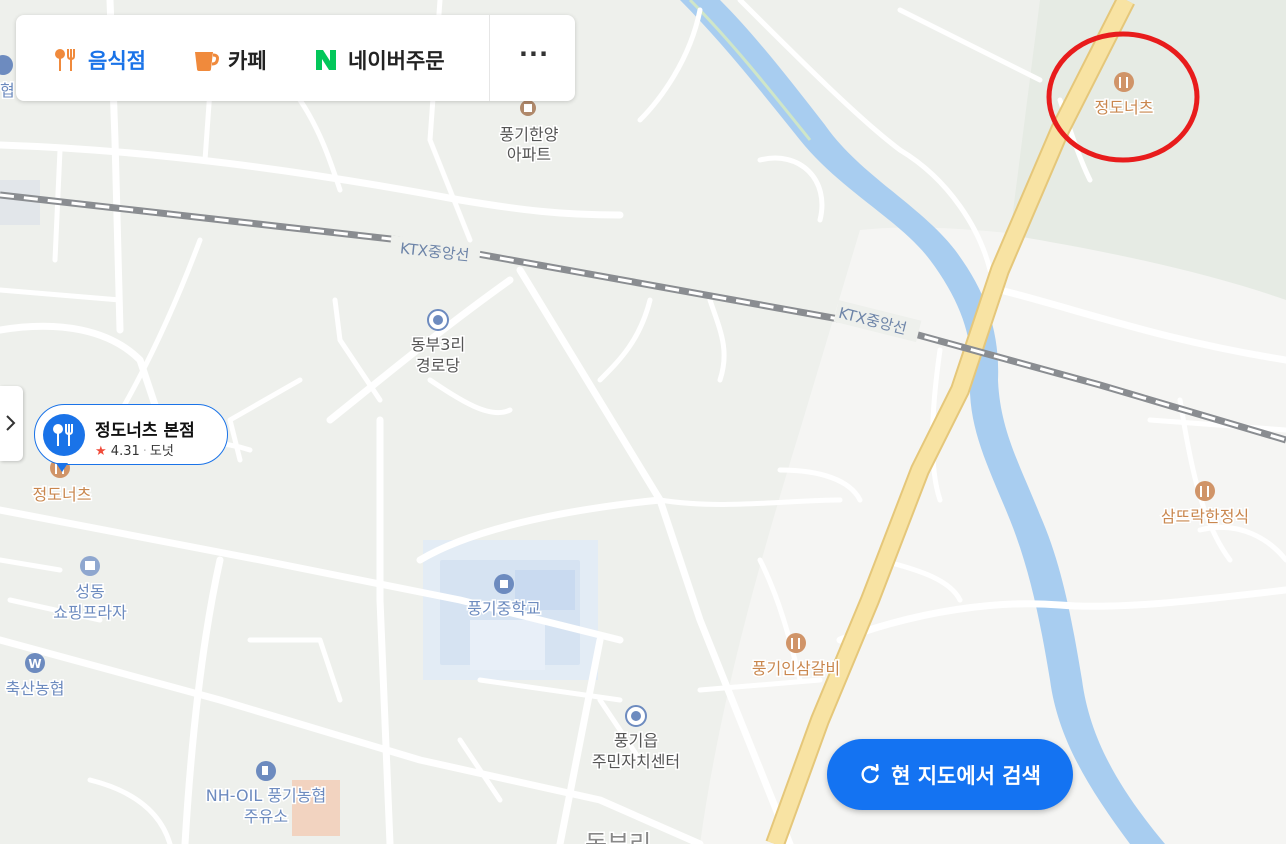  What do you see at coordinates (90, 612) in the screenshot?
I see `poi-plaza-name-line2: 쇼핑프라자` at bounding box center [90, 612].